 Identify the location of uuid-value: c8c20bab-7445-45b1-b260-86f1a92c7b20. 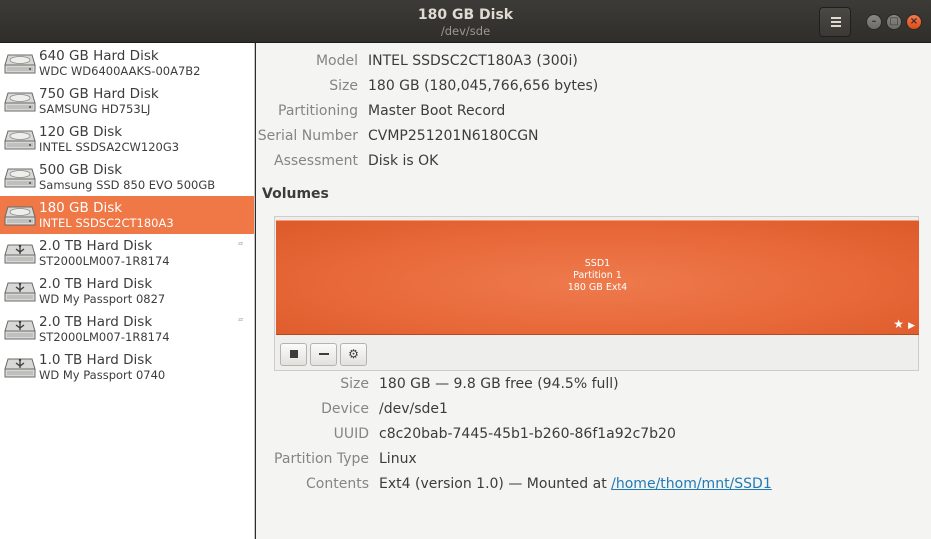
(527, 434).